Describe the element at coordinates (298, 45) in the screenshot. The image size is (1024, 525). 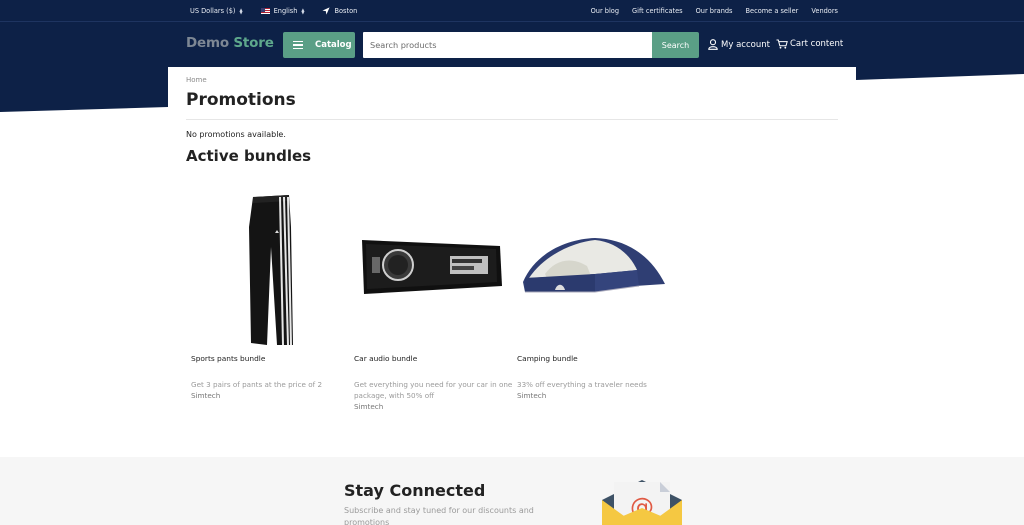
I see `menu-icon` at that location.